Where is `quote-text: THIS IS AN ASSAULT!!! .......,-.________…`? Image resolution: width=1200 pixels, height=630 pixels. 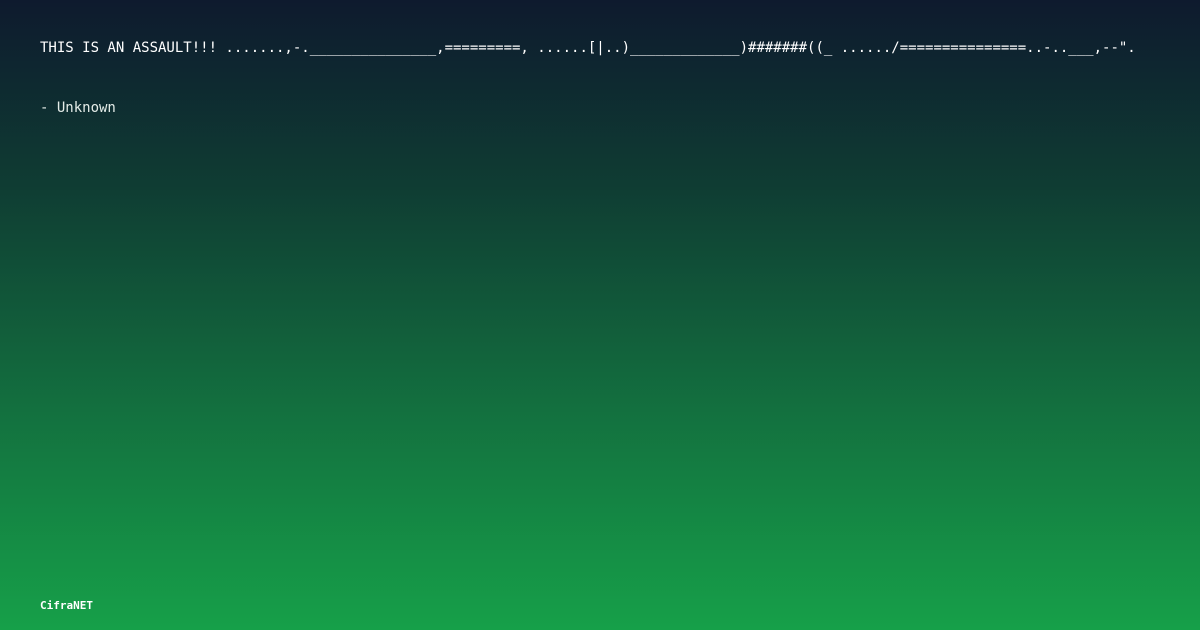
quote-text: THIS IS AN ASSAULT!!! .......,-.________… is located at coordinates (588, 48).